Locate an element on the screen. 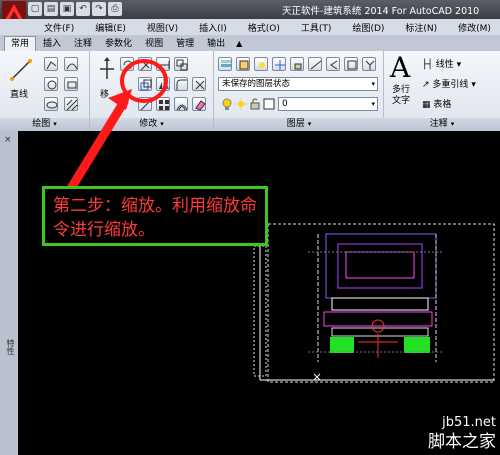  step-callout-text: 第二步：缩放。利用缩放命令进行缩放。 is located at coordinates (155, 218).